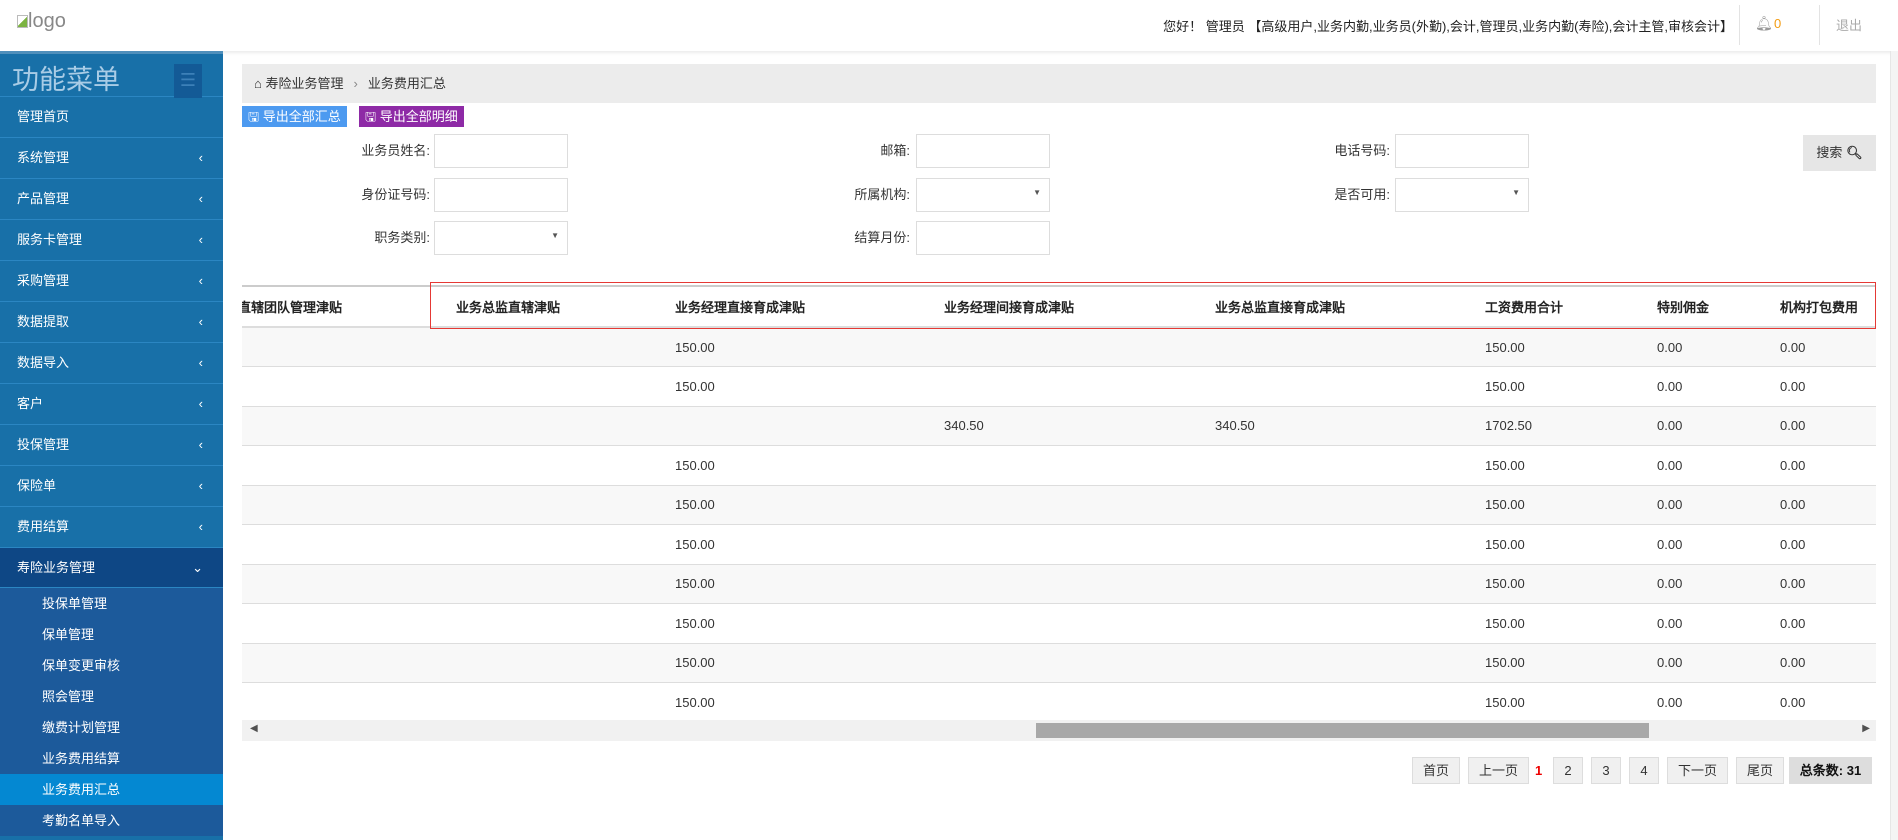  What do you see at coordinates (411, 116) in the screenshot?
I see `export-detail-button: 🖫 导出全部明细` at bounding box center [411, 116].